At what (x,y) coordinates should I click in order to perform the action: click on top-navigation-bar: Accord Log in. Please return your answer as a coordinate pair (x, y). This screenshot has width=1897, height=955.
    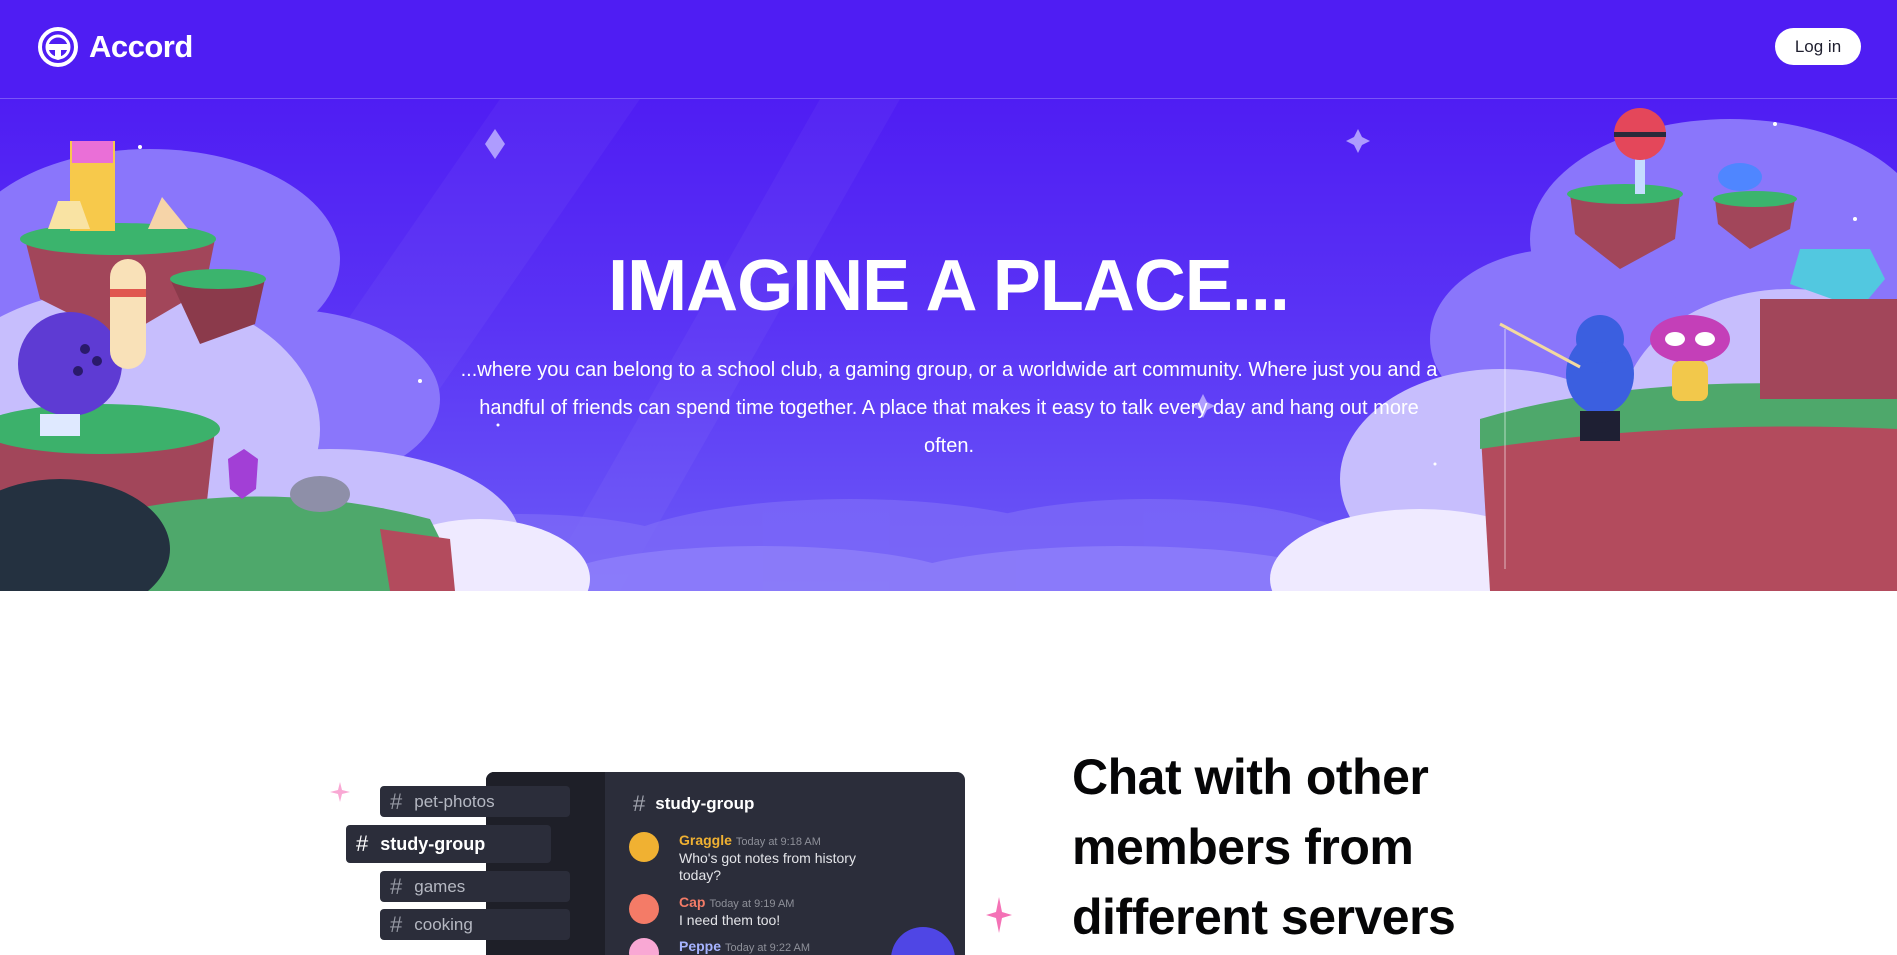
    Looking at the image, I should click on (948, 49).